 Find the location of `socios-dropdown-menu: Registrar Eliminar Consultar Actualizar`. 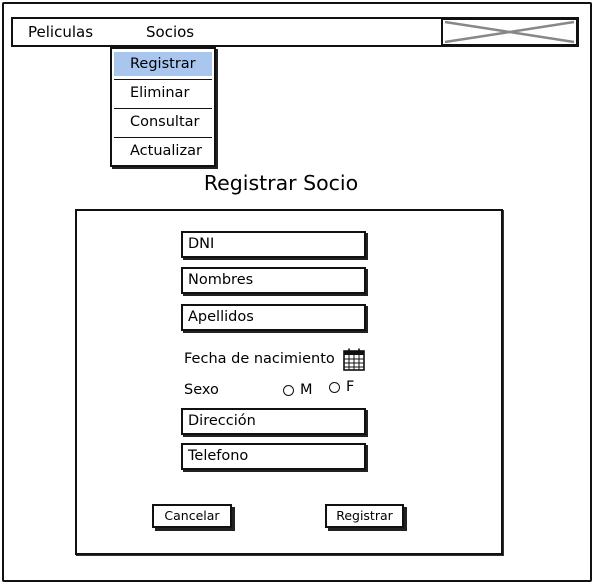

socios-dropdown-menu: Registrar Eliminar Consultar Actualizar is located at coordinates (163, 107).